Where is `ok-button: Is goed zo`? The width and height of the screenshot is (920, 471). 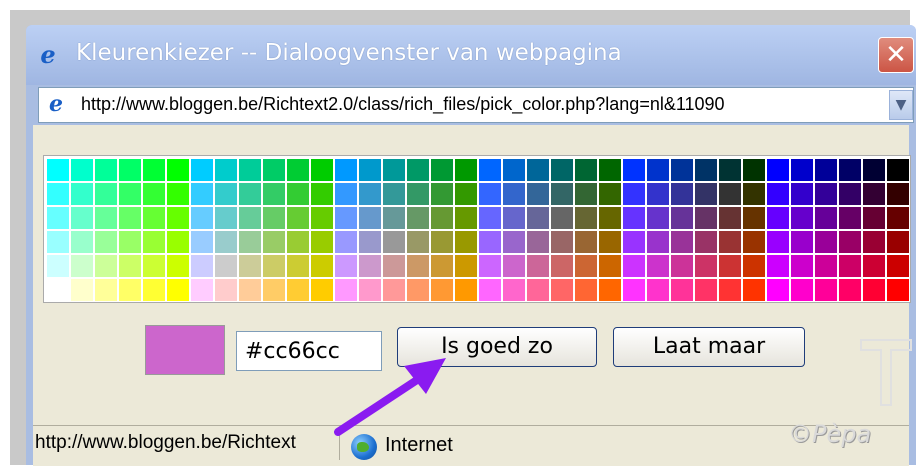
ok-button: Is goed zo is located at coordinates (497, 347).